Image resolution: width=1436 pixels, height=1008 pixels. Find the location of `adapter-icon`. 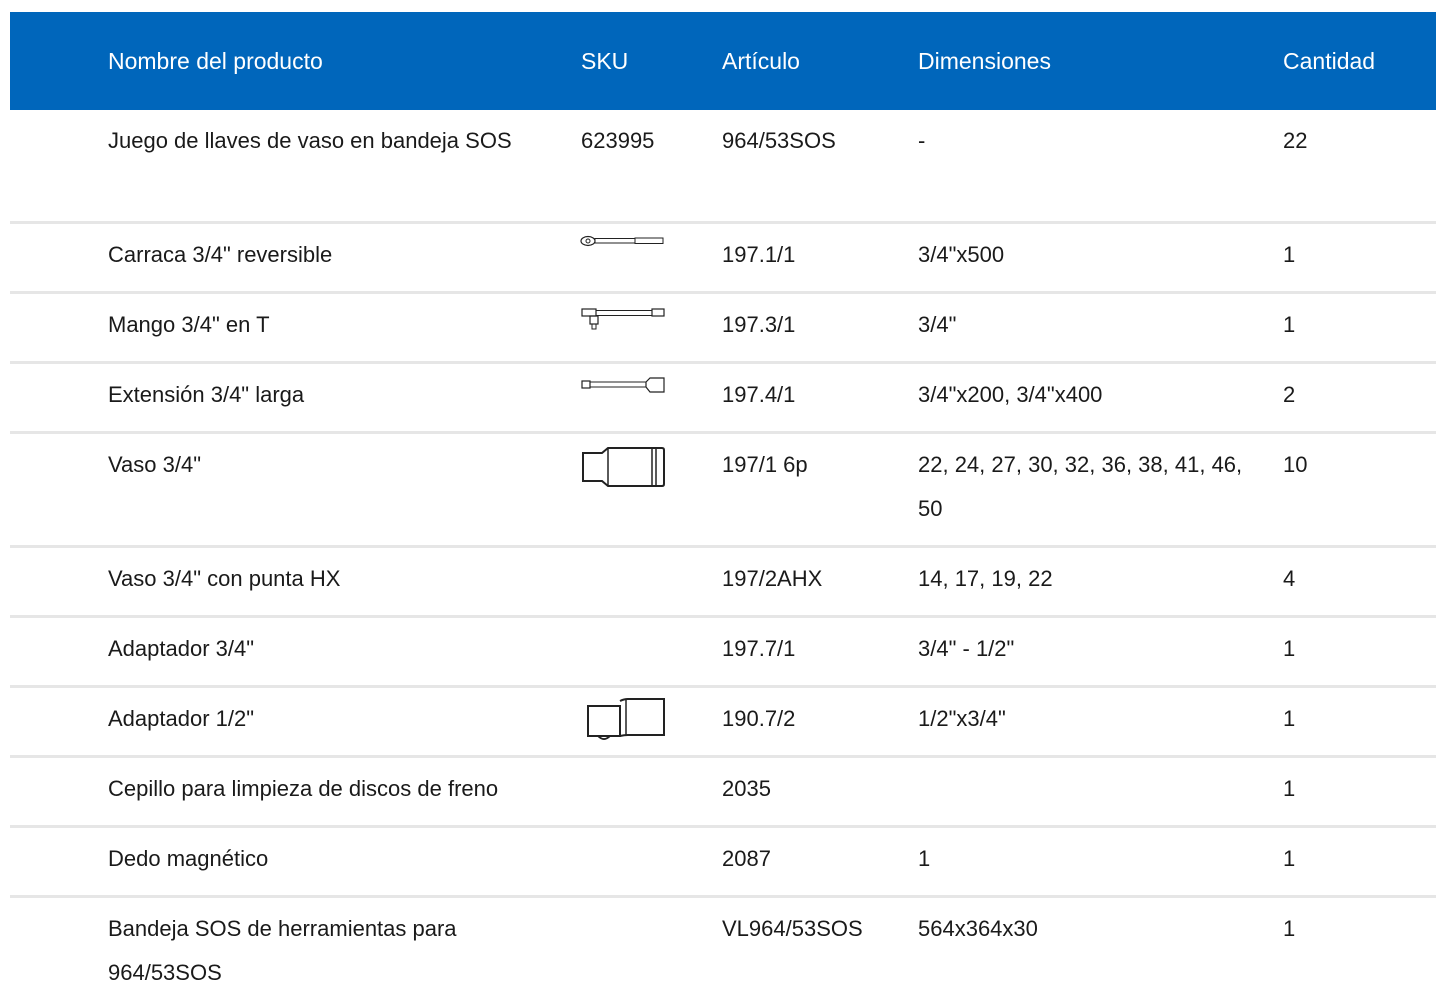

adapter-icon is located at coordinates (626, 721).